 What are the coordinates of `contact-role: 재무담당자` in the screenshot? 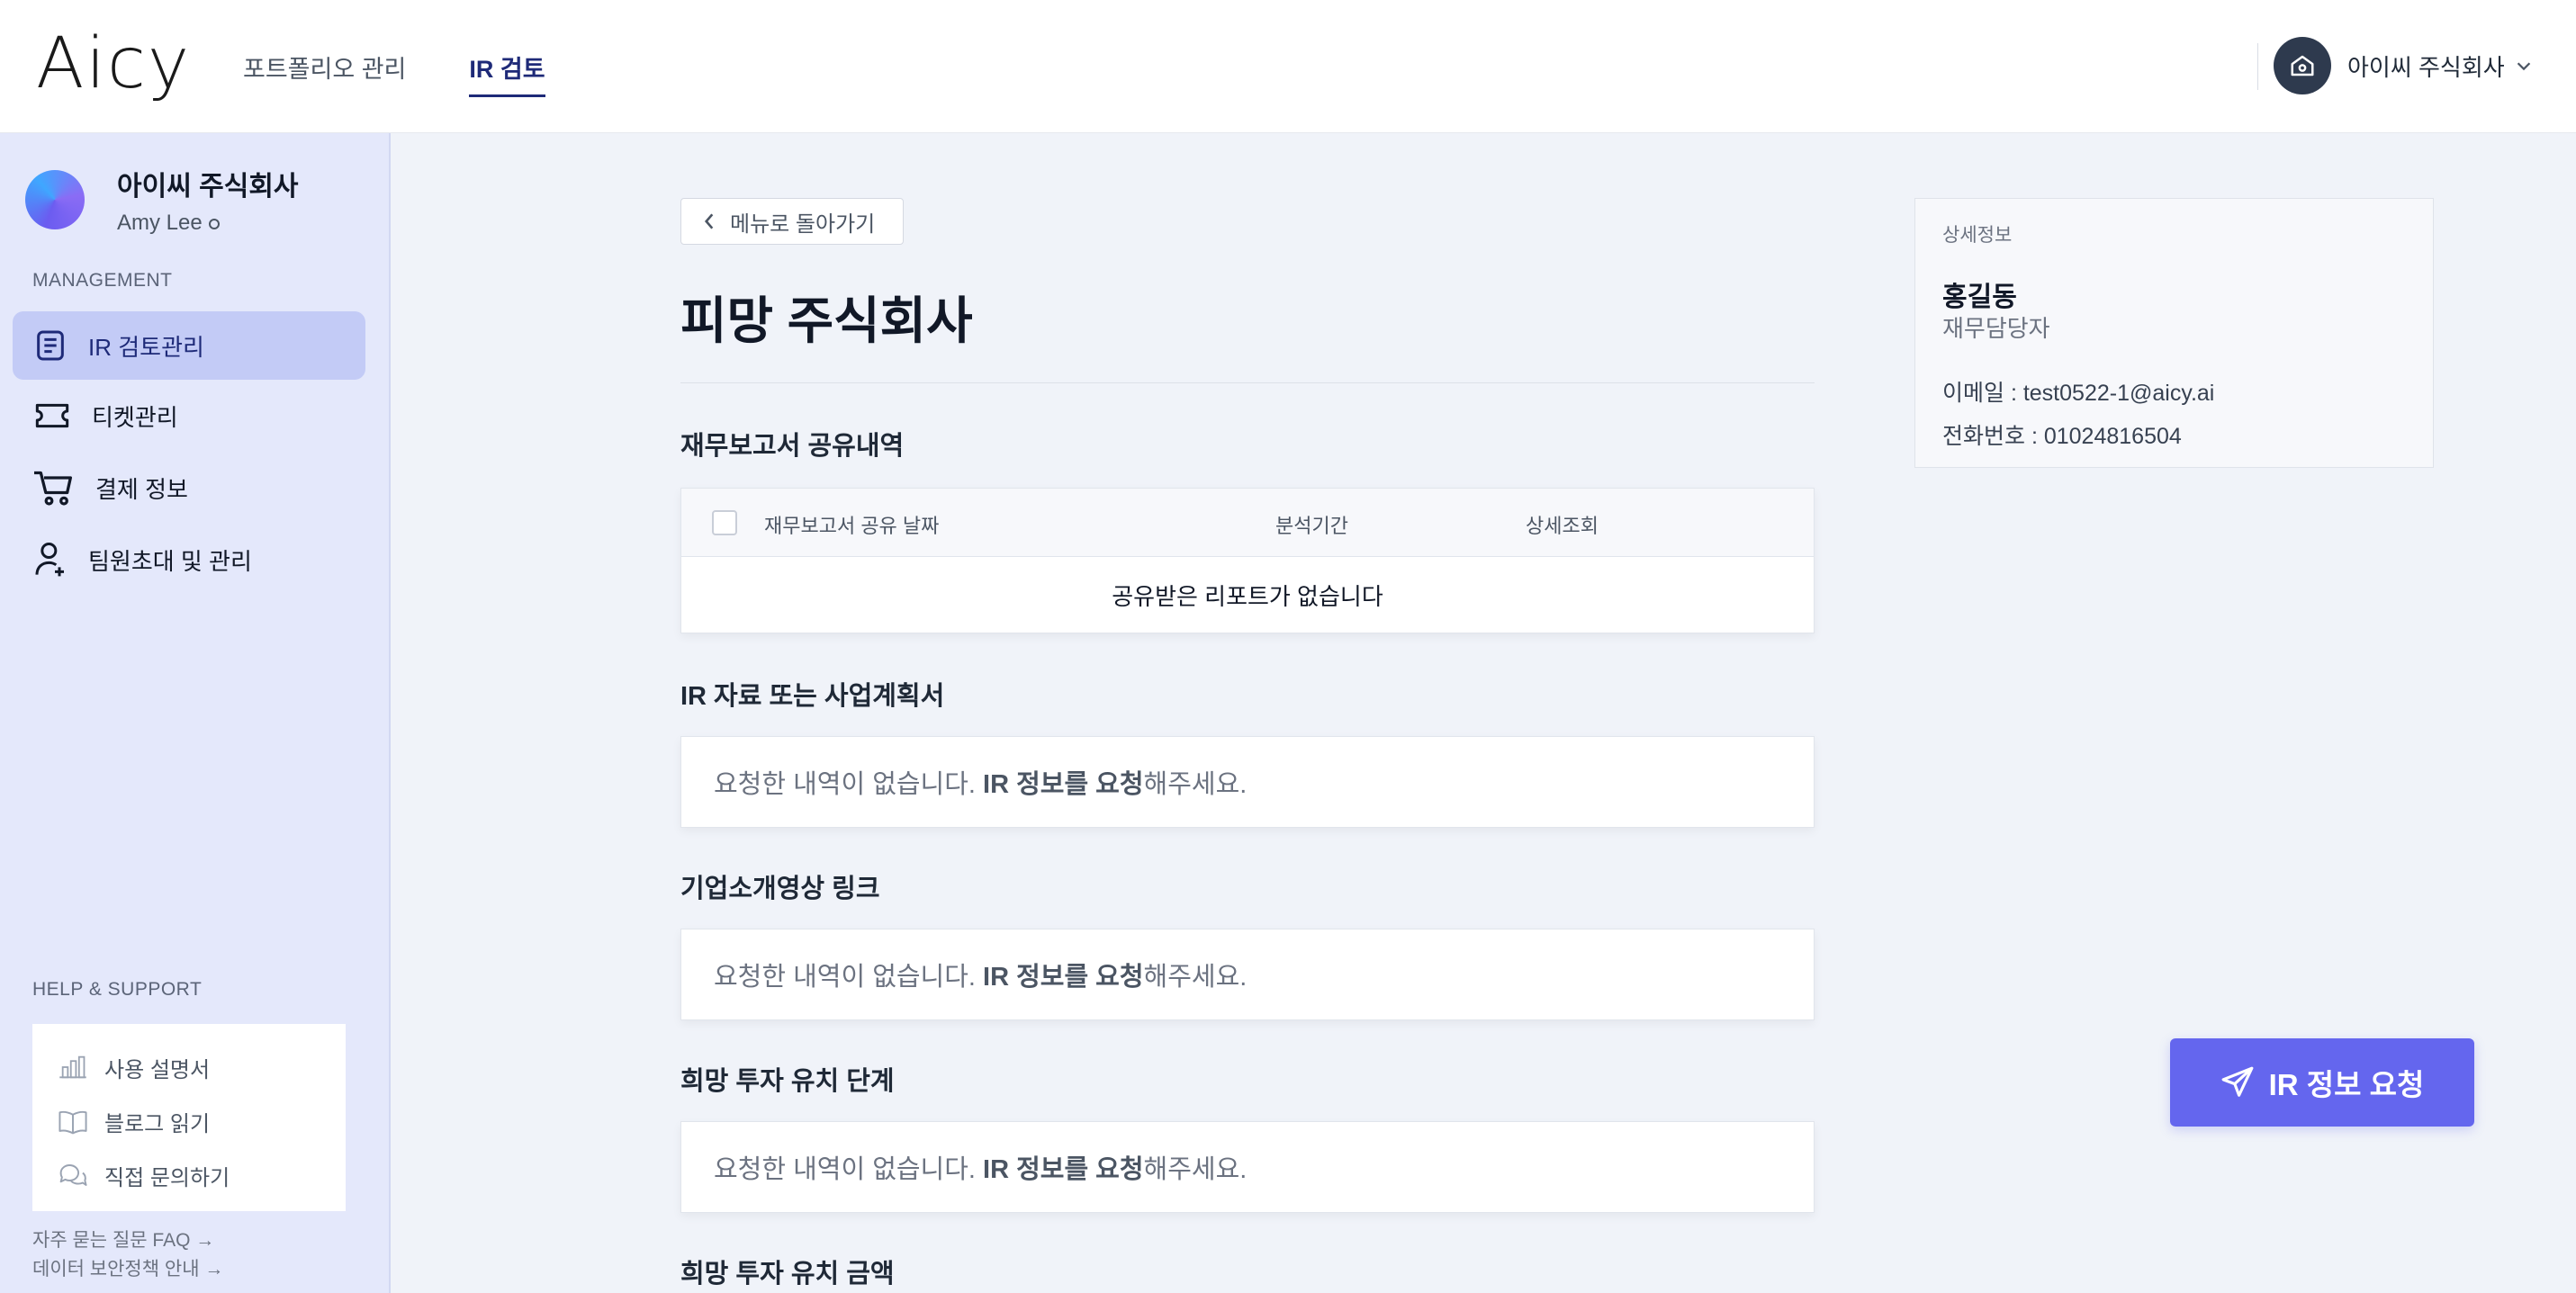 It's located at (1996, 328).